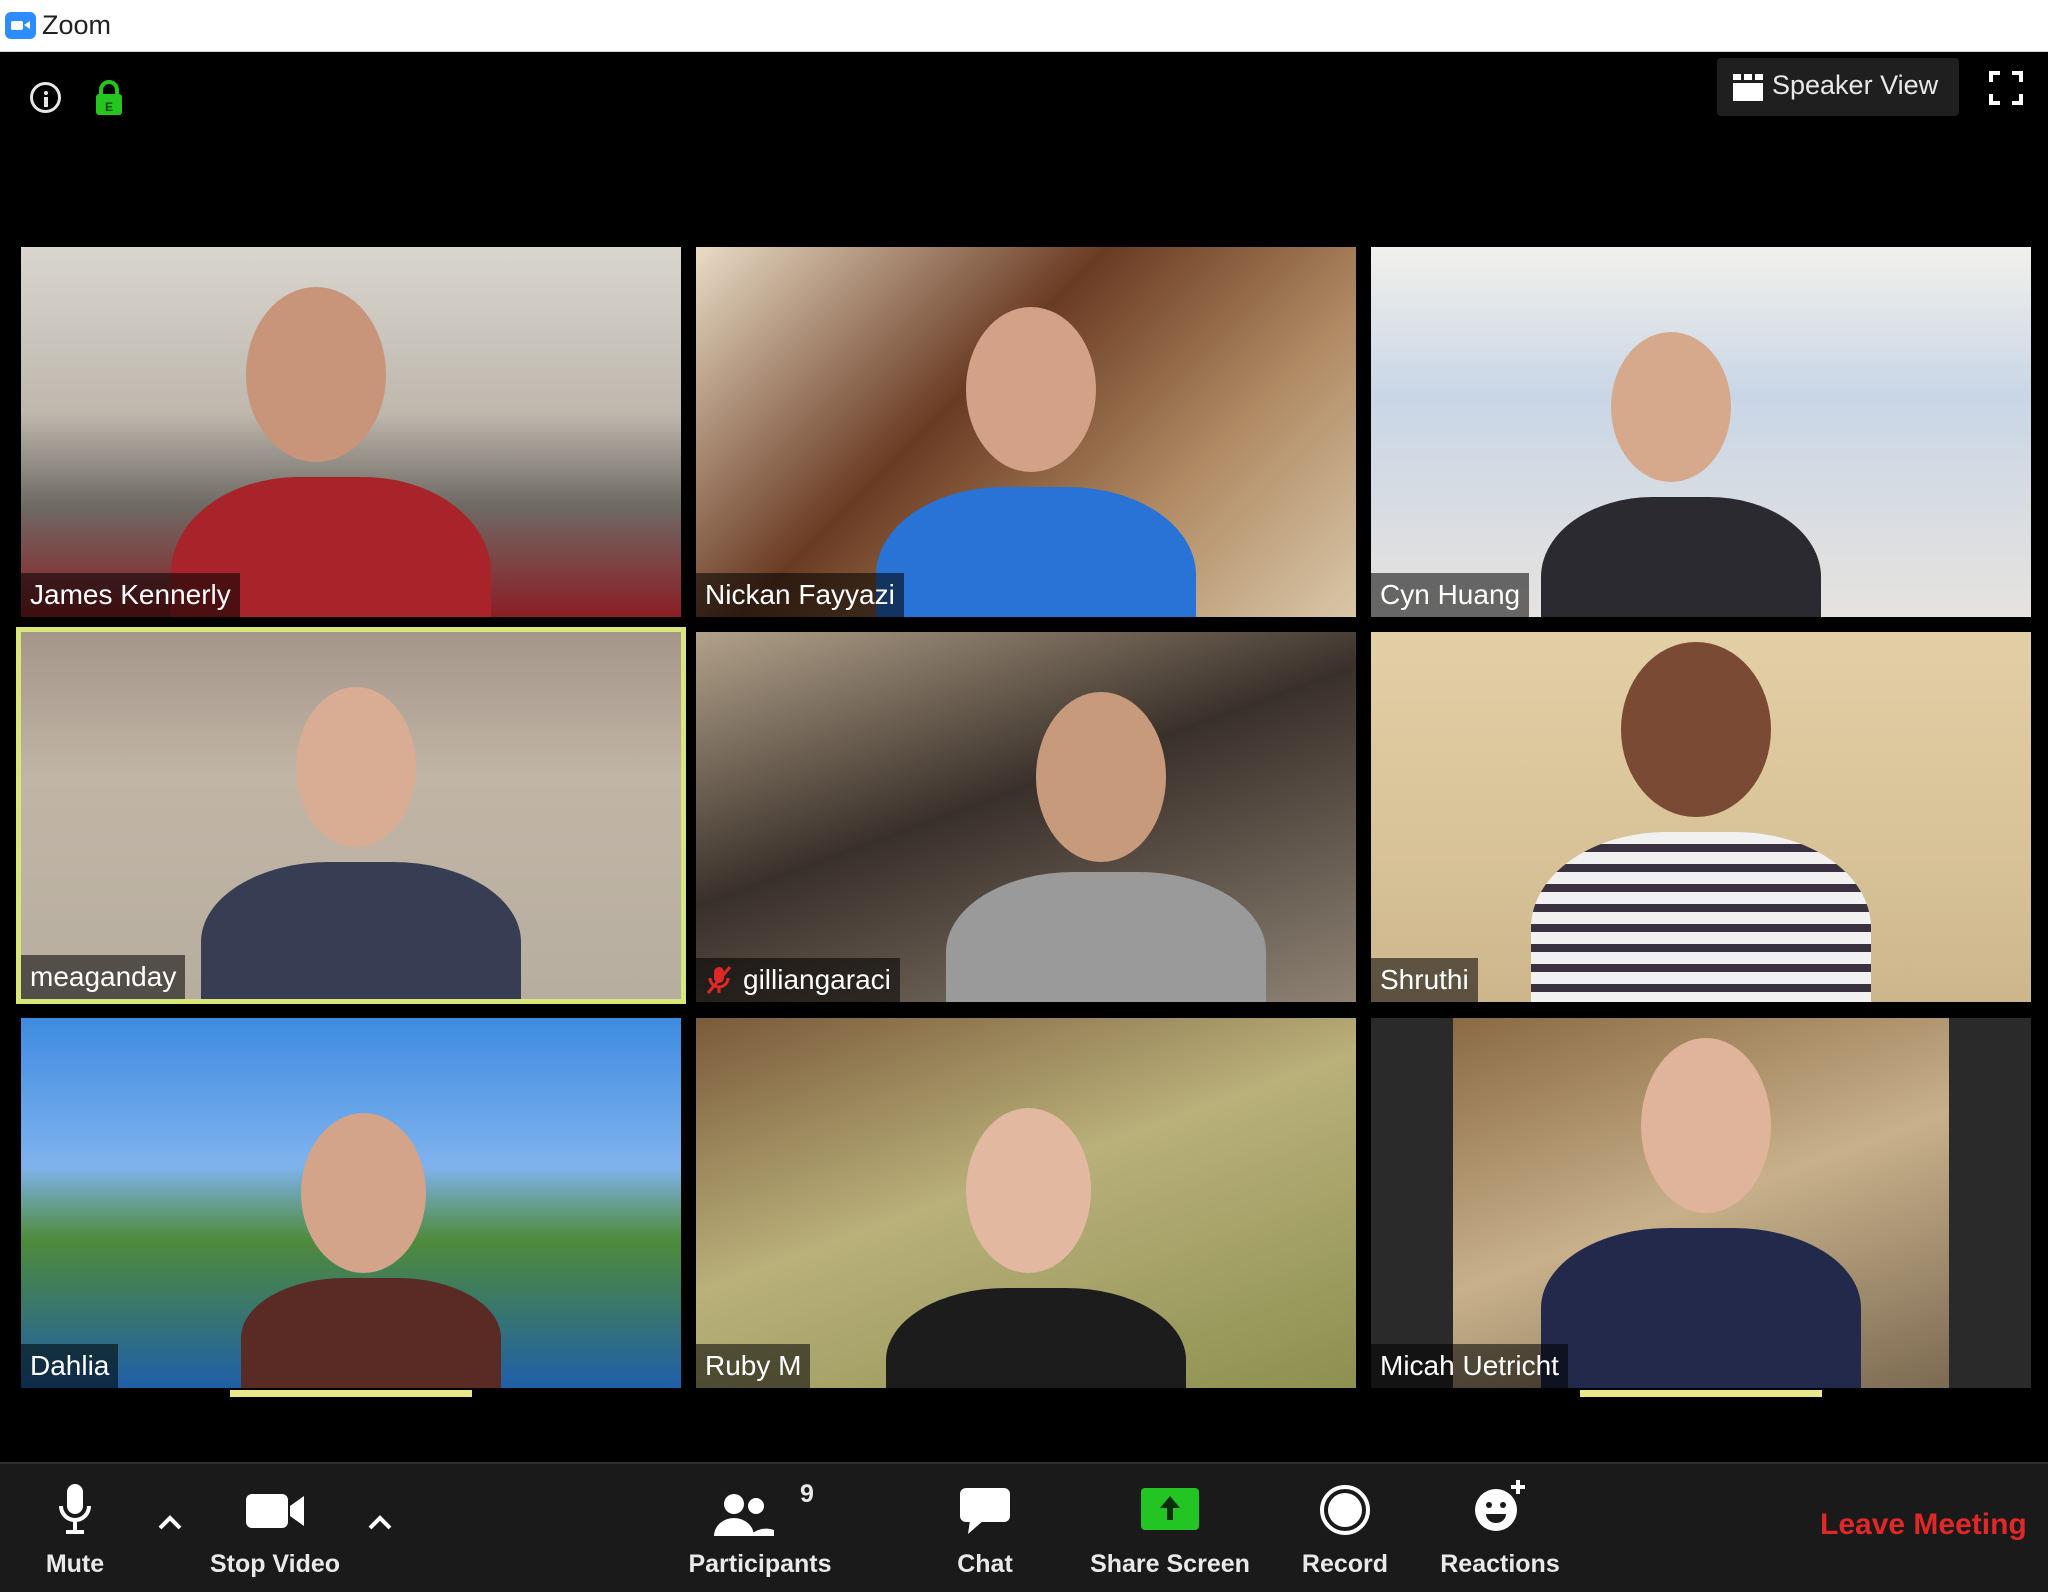 The image size is (2048, 1592). I want to click on info-icon, so click(45, 97).